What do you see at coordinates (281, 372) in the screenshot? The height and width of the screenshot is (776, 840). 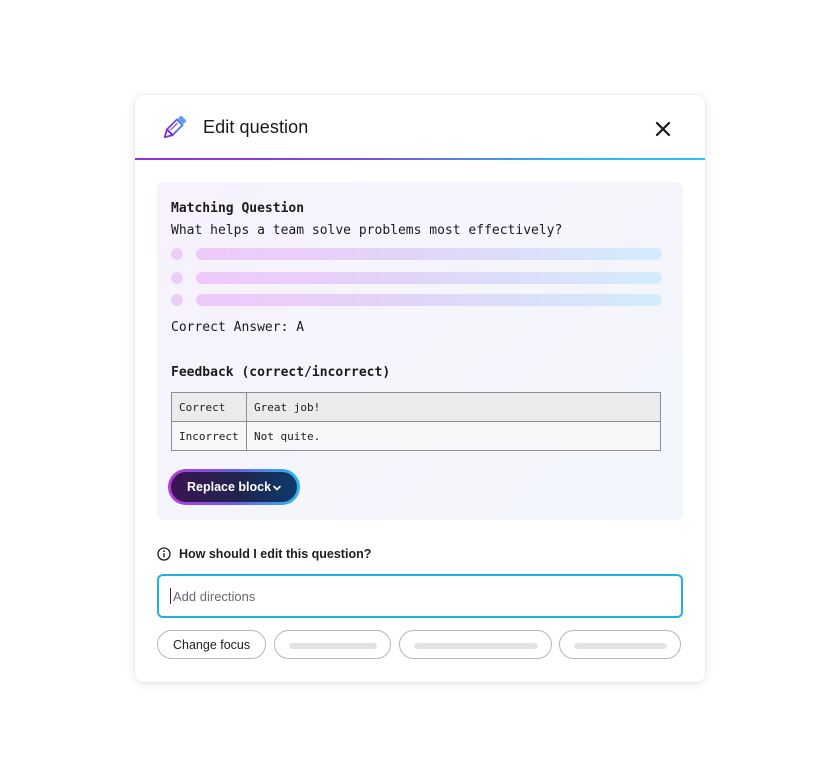 I see `feedback-heading: Feedback (correct/incorrect)` at bounding box center [281, 372].